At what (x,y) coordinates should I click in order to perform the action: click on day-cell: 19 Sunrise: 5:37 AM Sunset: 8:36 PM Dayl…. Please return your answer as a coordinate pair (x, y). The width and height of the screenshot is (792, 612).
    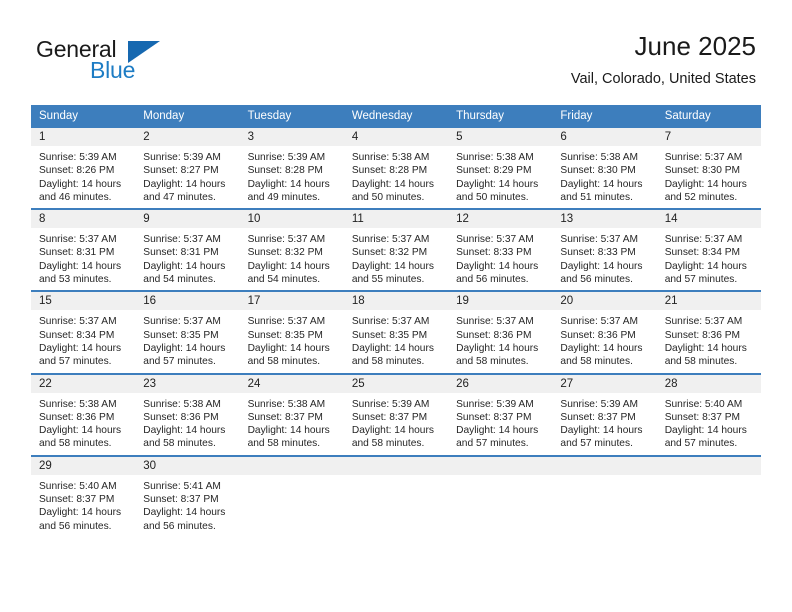
    Looking at the image, I should click on (500, 332).